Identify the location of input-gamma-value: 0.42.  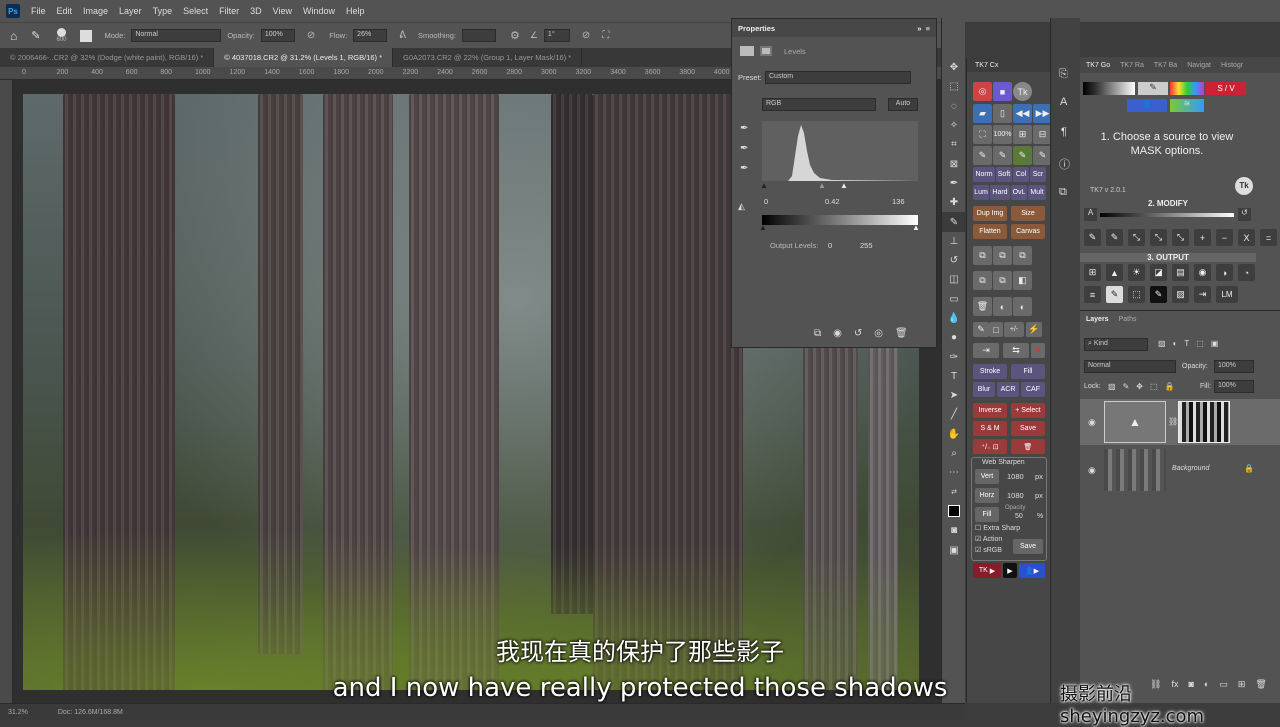
(832, 201).